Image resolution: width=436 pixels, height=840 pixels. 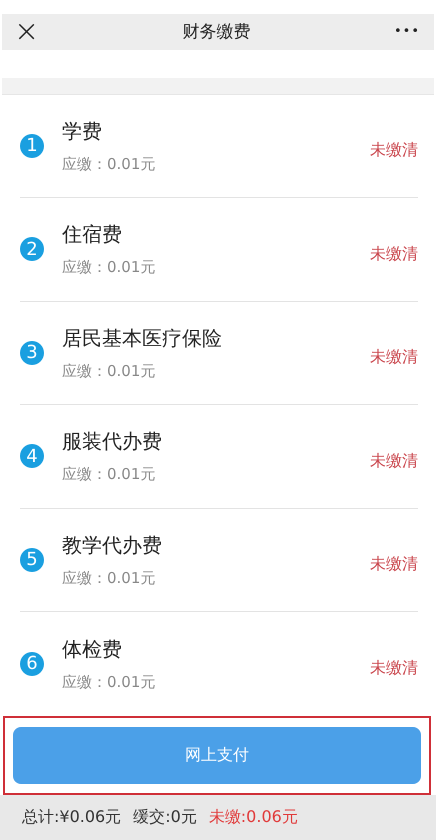 I want to click on more-button: •••, so click(x=407, y=32).